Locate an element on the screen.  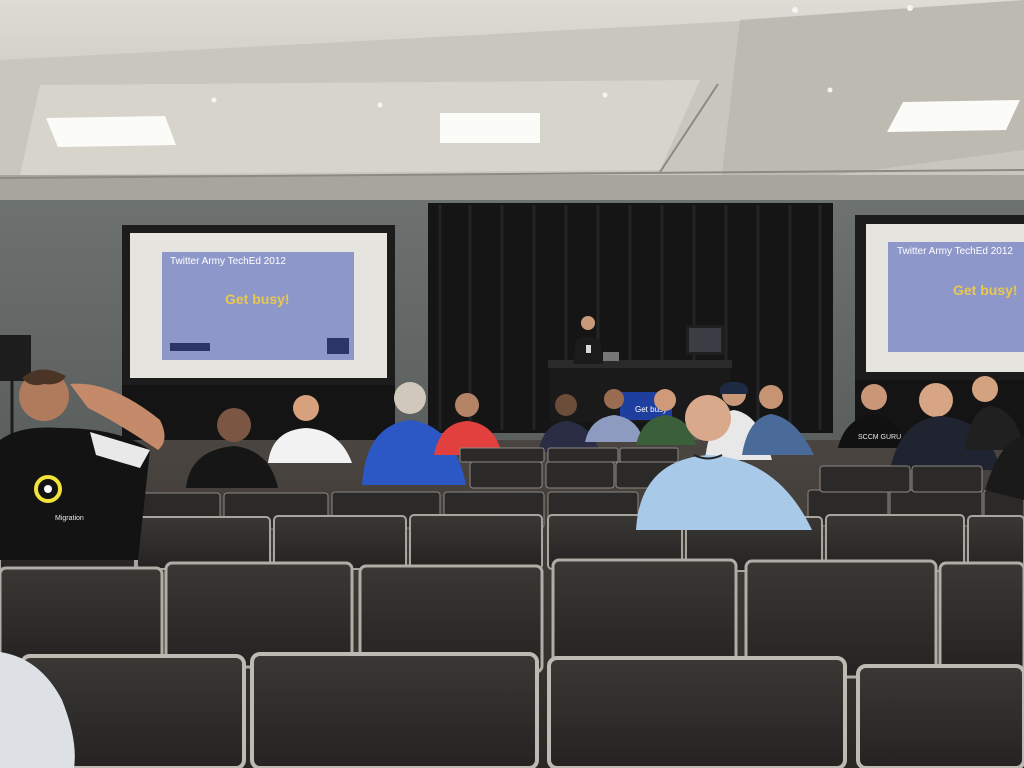
right-slide-body: Get busy! is located at coordinates (985, 290).